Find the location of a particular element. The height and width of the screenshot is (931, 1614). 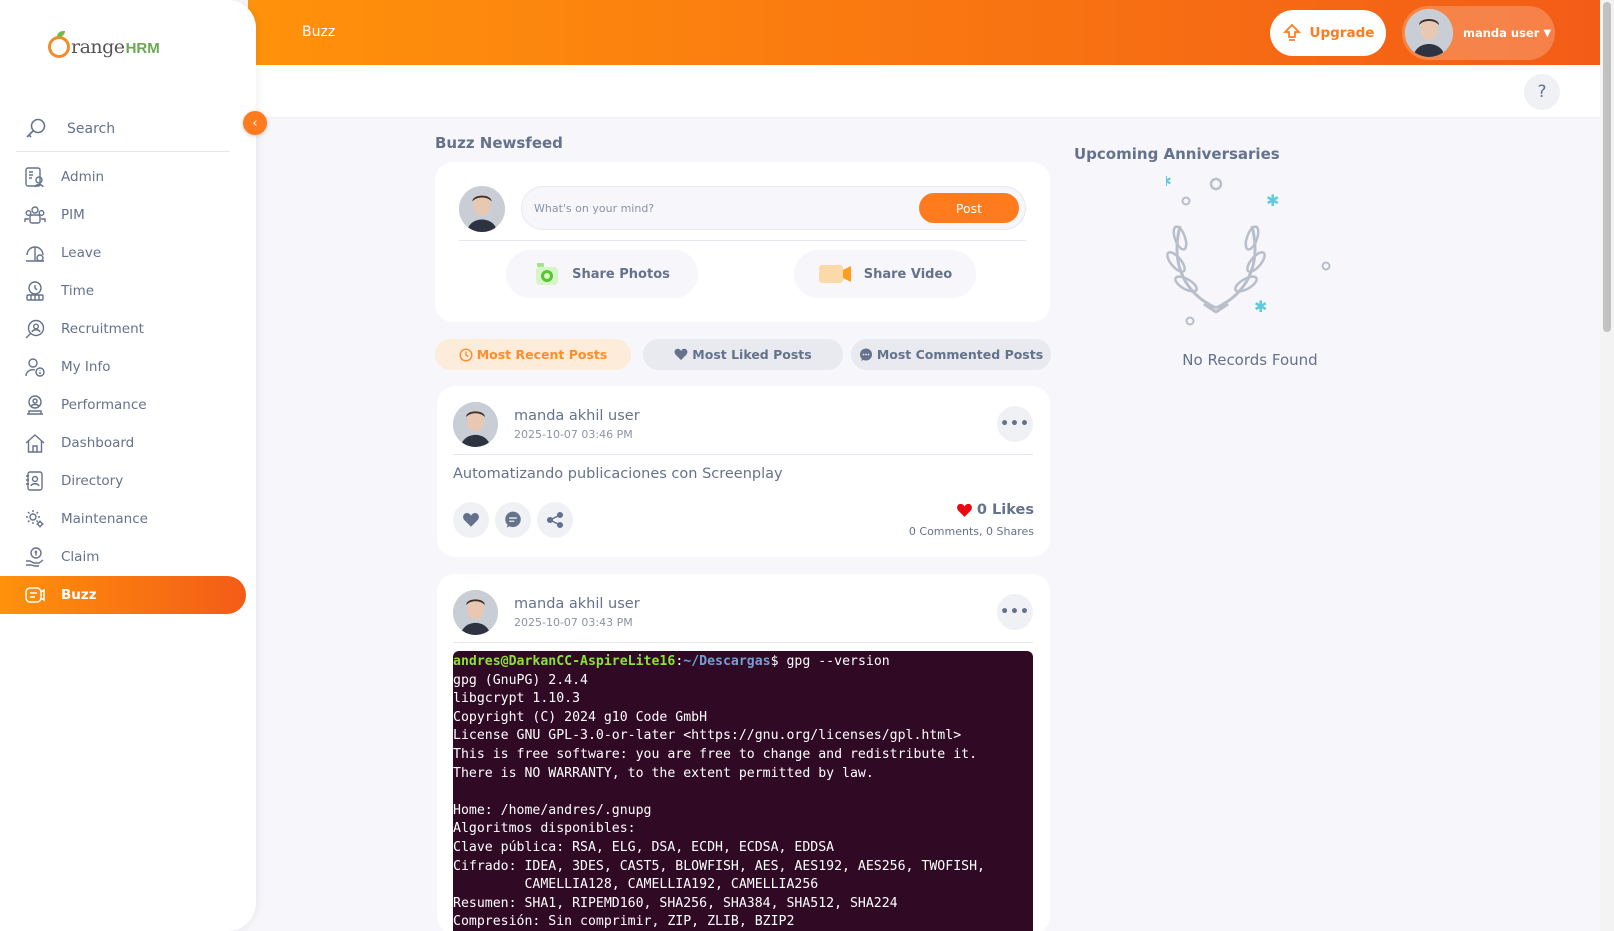

sidebar-item-my-info: My Info is located at coordinates (123, 367).